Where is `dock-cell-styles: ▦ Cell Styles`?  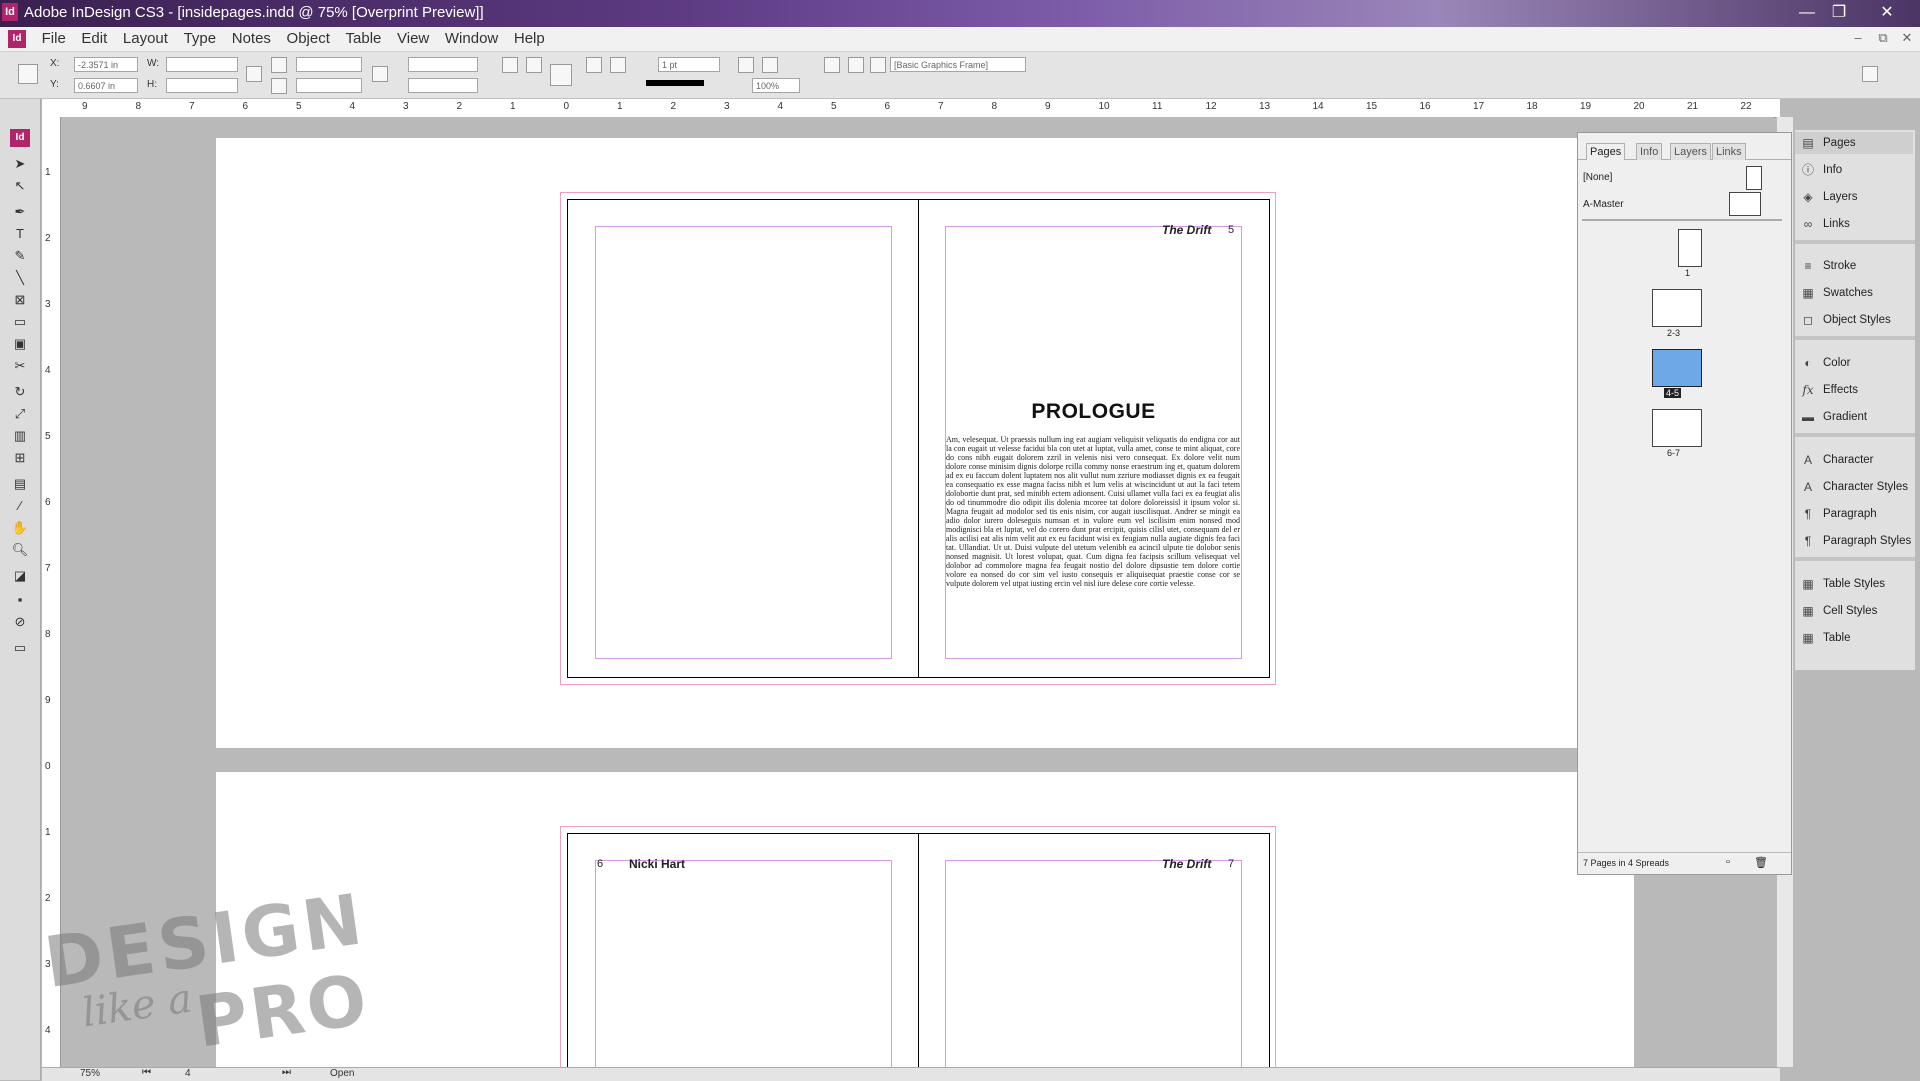
dock-cell-styles: ▦ Cell Styles is located at coordinates (1854, 611).